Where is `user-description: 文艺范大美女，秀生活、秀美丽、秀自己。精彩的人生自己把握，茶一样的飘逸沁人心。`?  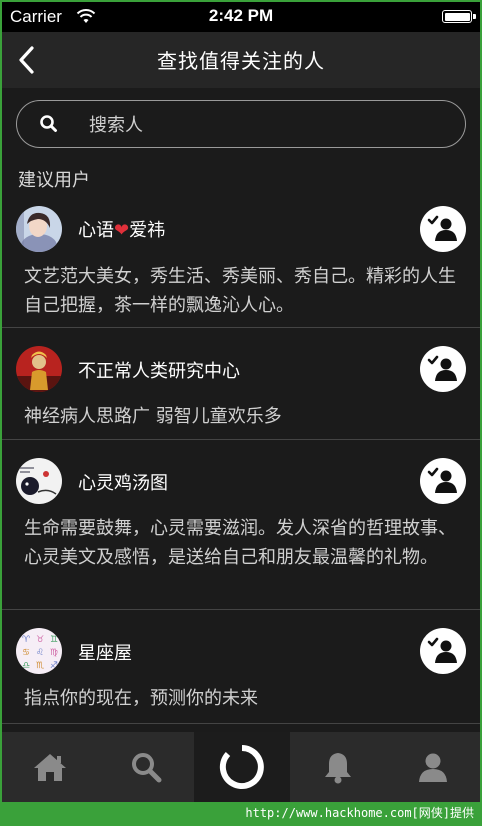
user-description: 文艺范大美女，秀生活、秀美丽、秀自己。精彩的人生自己把握，茶一样的飘逸沁人心。 is located at coordinates (240, 291).